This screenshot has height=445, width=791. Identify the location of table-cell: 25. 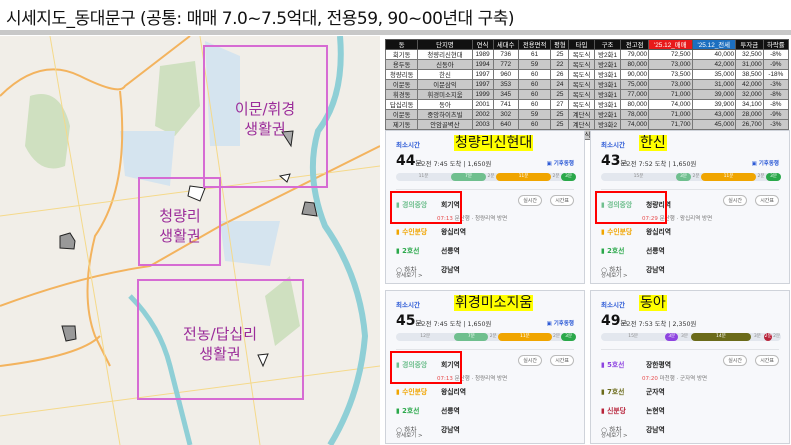
(560, 114).